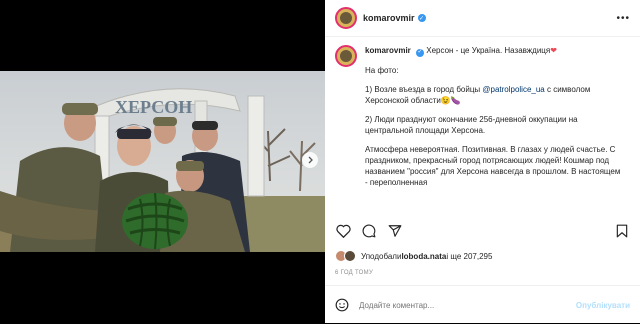 The image size is (640, 324). Describe the element at coordinates (603, 305) in the screenshot. I see `publish-button: Опублікувати` at that location.